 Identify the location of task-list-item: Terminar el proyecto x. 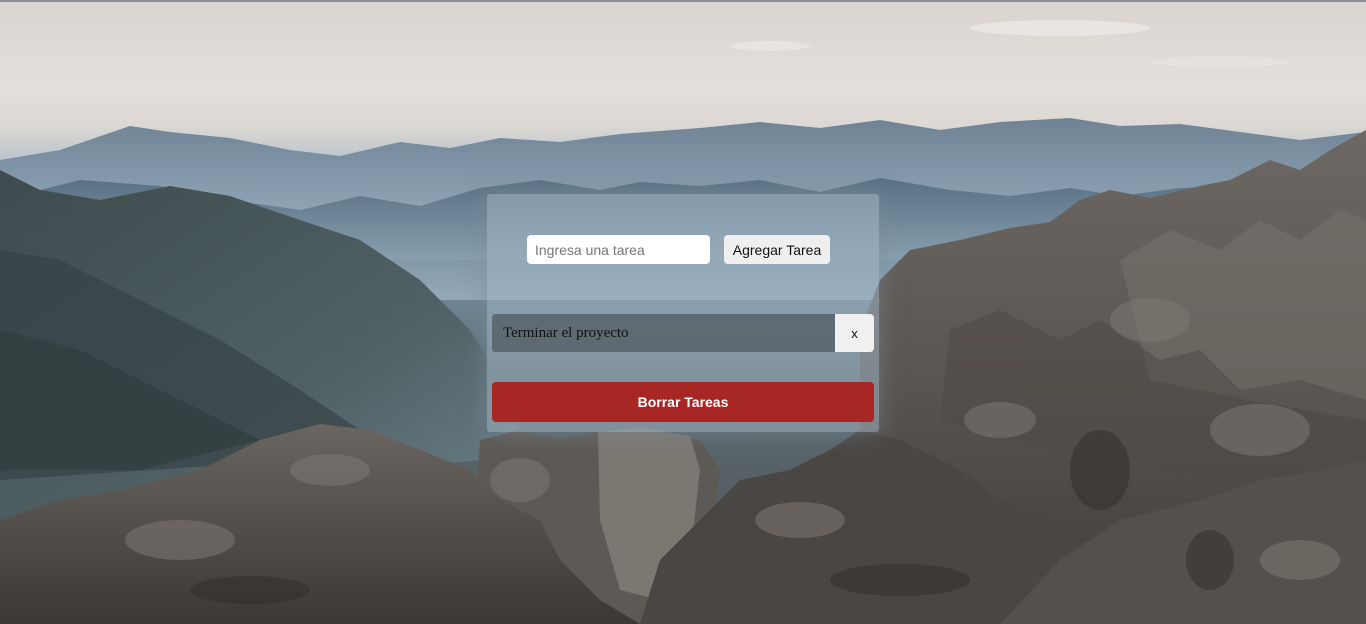
(683, 333).